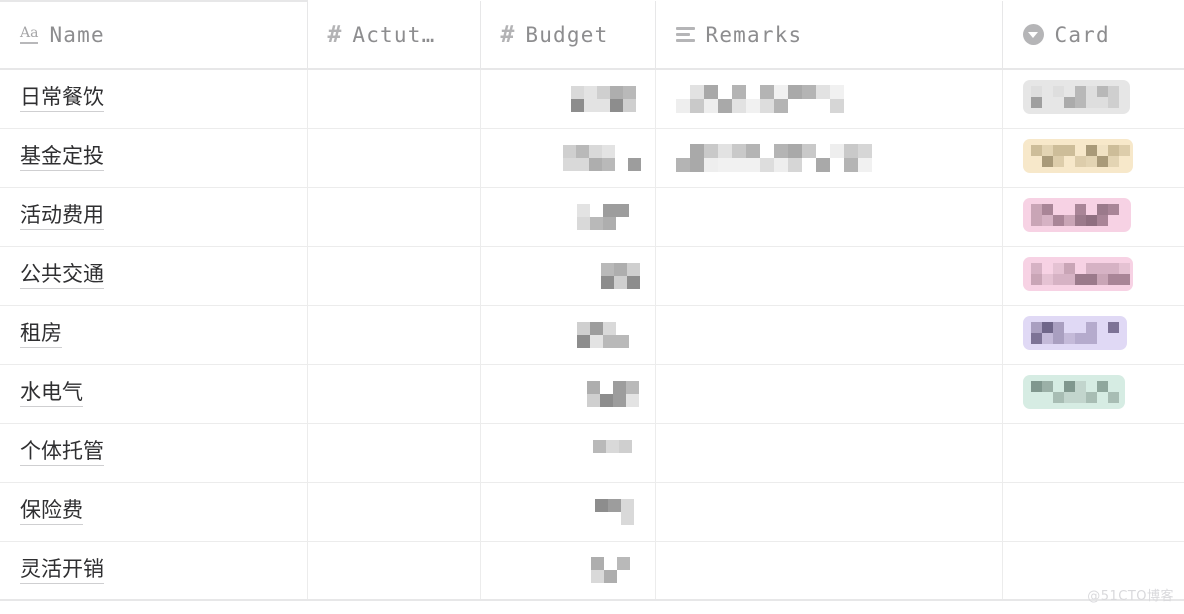  I want to click on cell-name: 水电气, so click(154, 394).